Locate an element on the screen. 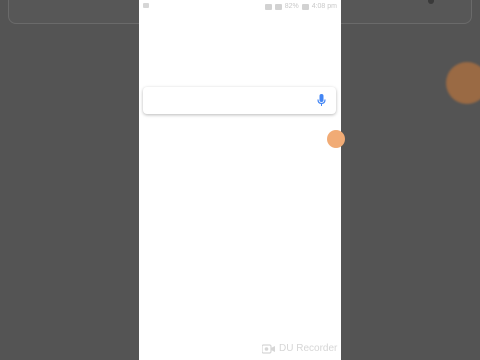  battery-icon is located at coordinates (305, 6).